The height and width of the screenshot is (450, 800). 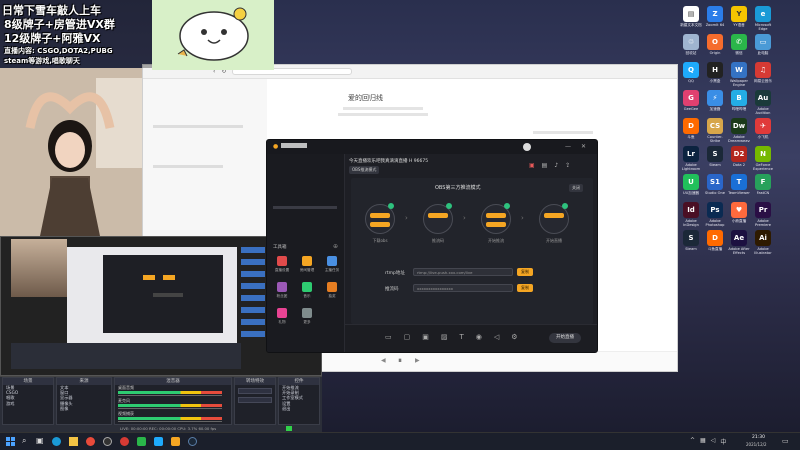 I want to click on tool-item: 粉丝团, so click(x=282, y=291).